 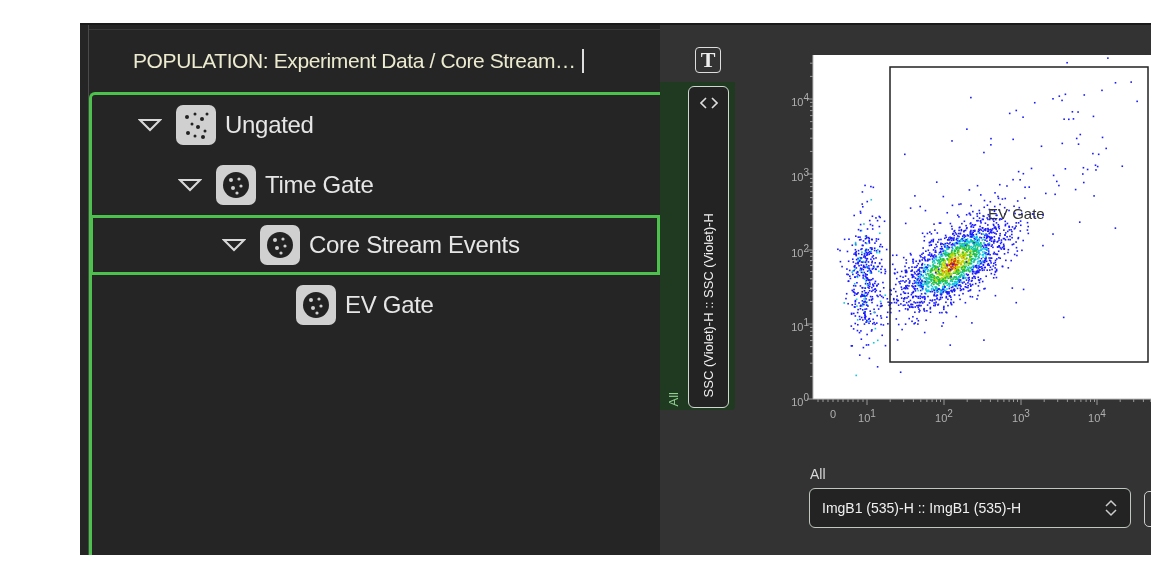 What do you see at coordinates (582, 61) in the screenshot?
I see `text-cursor` at bounding box center [582, 61].